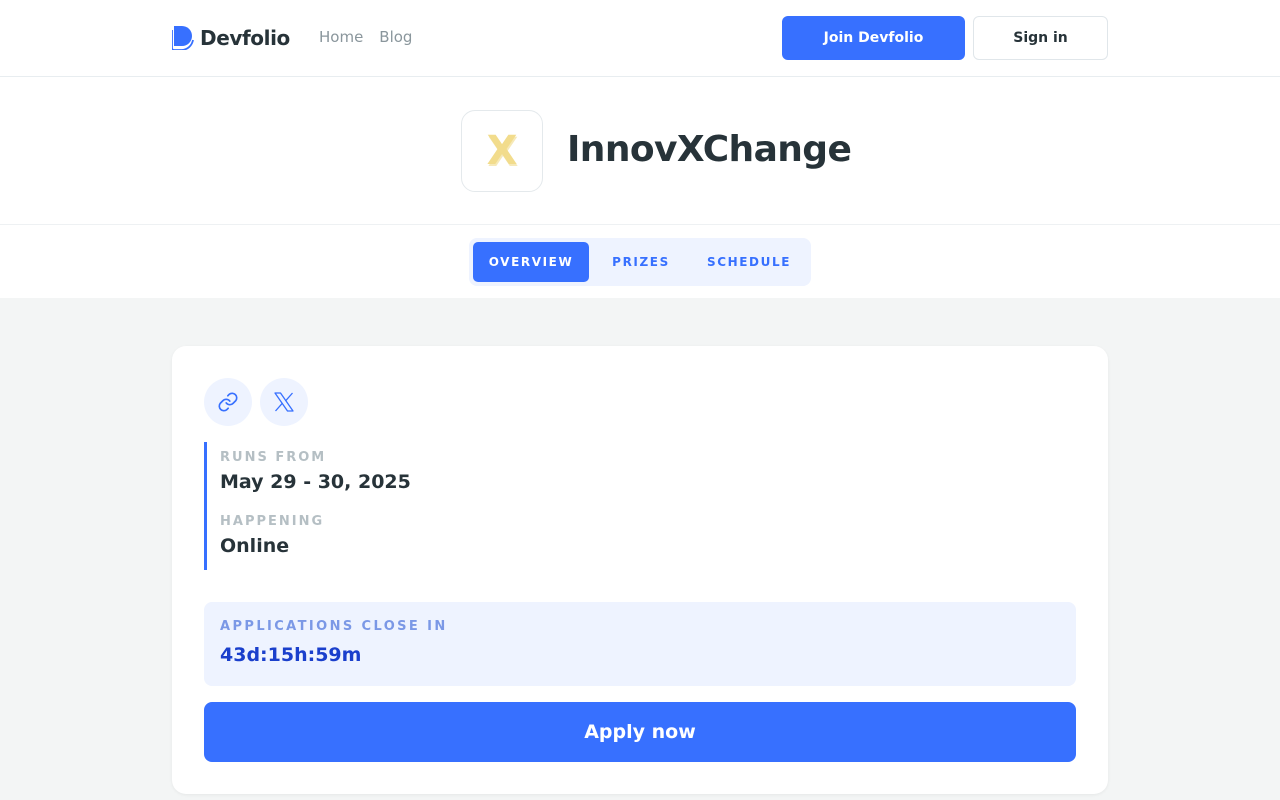 Image resolution: width=1280 pixels, height=800 pixels. I want to click on nav-link-blog: Blog, so click(395, 37).